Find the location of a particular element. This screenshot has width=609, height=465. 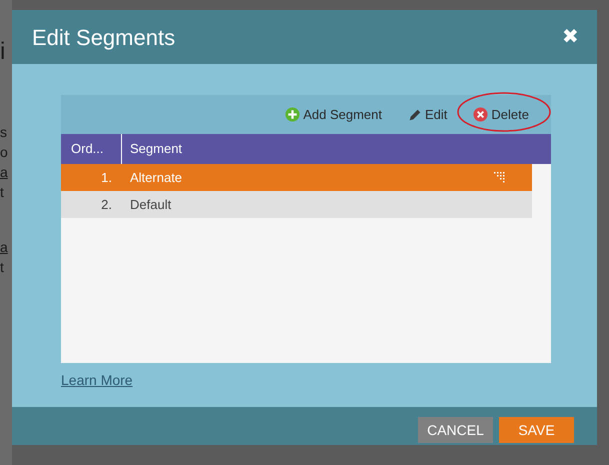

page-heading: i is located at coordinates (3, 52).